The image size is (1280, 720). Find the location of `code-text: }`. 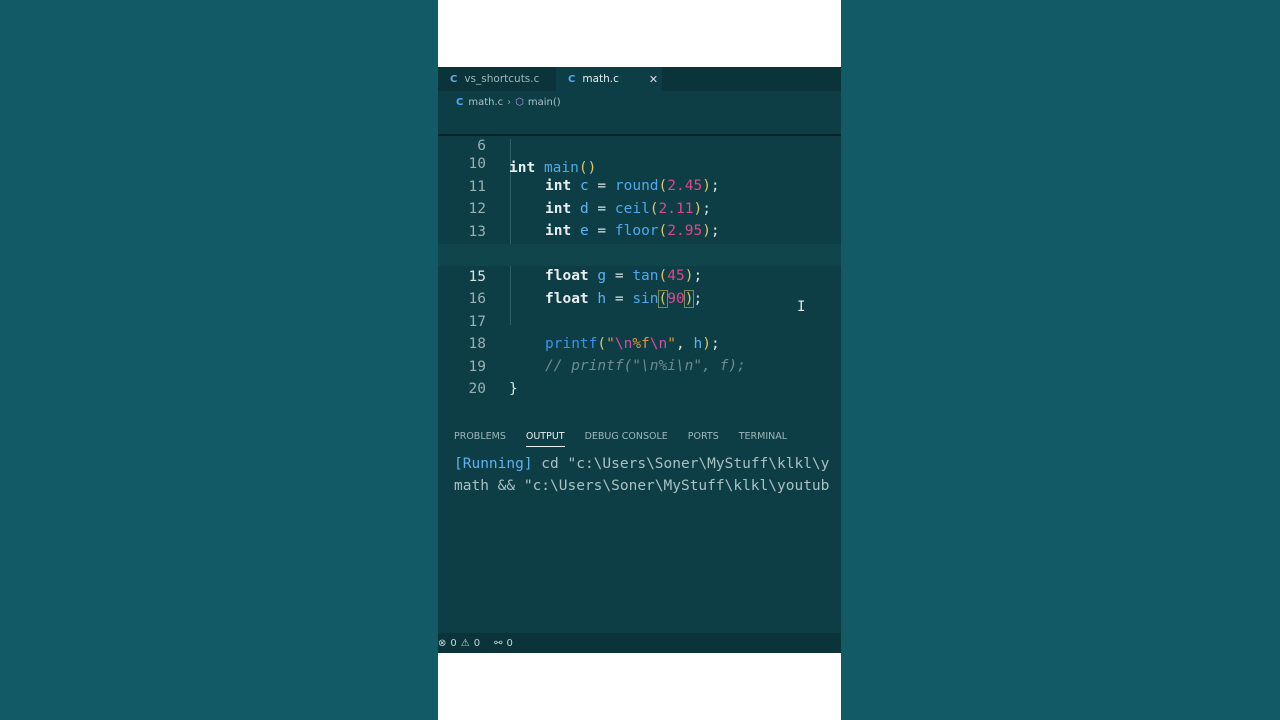

code-text: } is located at coordinates (513, 388).